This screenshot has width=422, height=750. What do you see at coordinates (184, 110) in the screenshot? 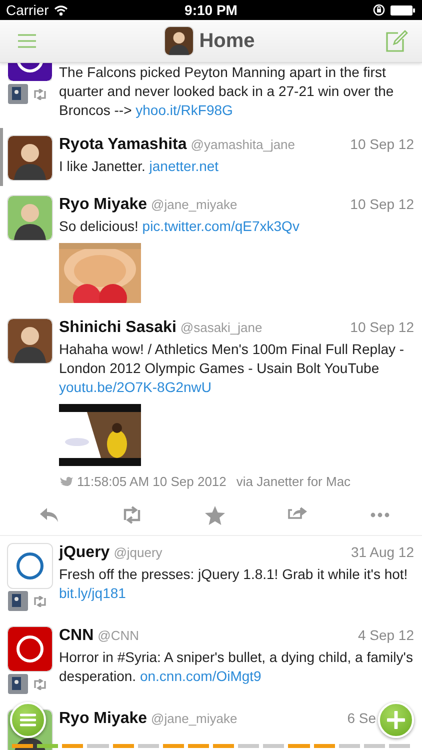
I see `tweet-link: yhoo.it/RkF98G` at bounding box center [184, 110].